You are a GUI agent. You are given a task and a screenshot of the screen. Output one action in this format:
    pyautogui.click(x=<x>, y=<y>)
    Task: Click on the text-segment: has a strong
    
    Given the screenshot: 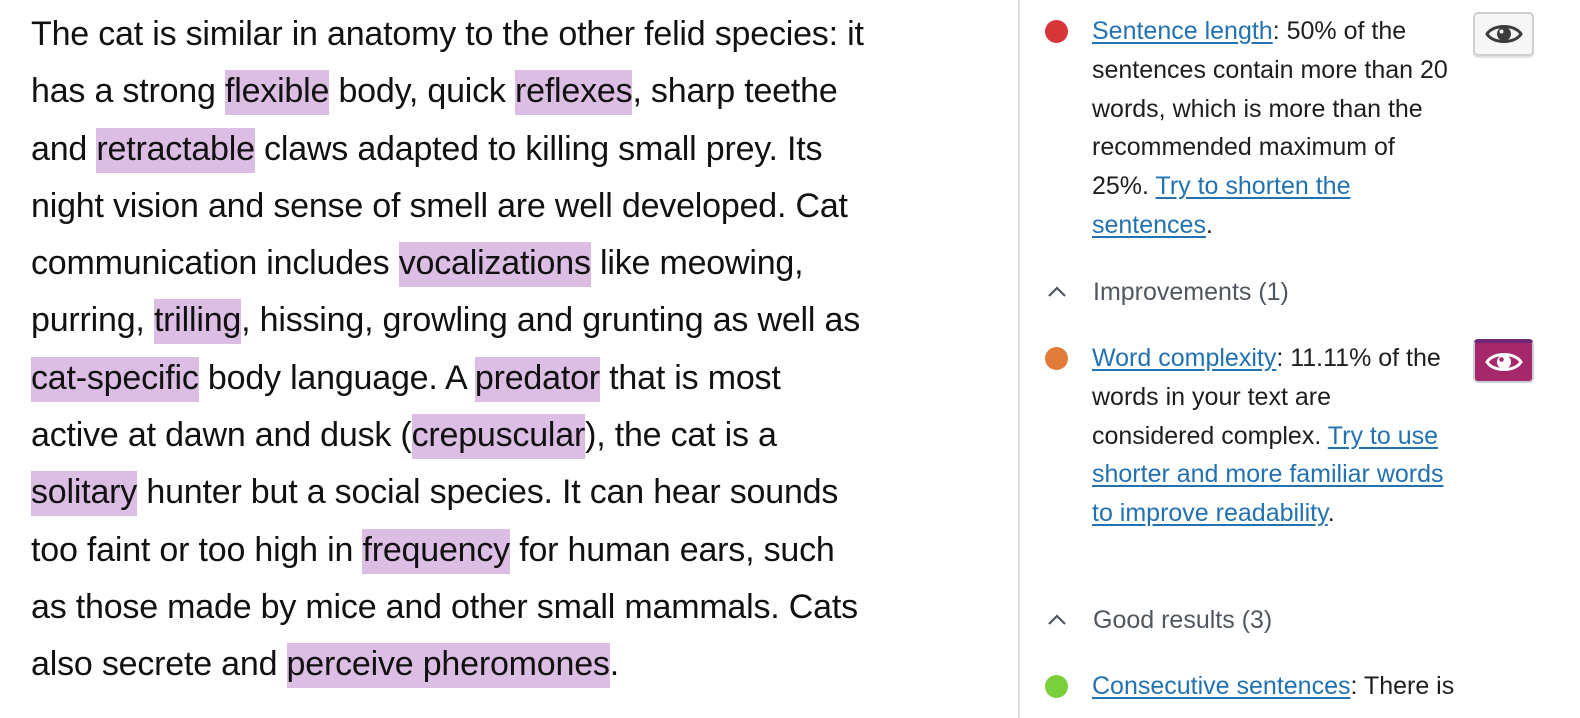 What is the action you would take?
    pyautogui.click(x=128, y=91)
    